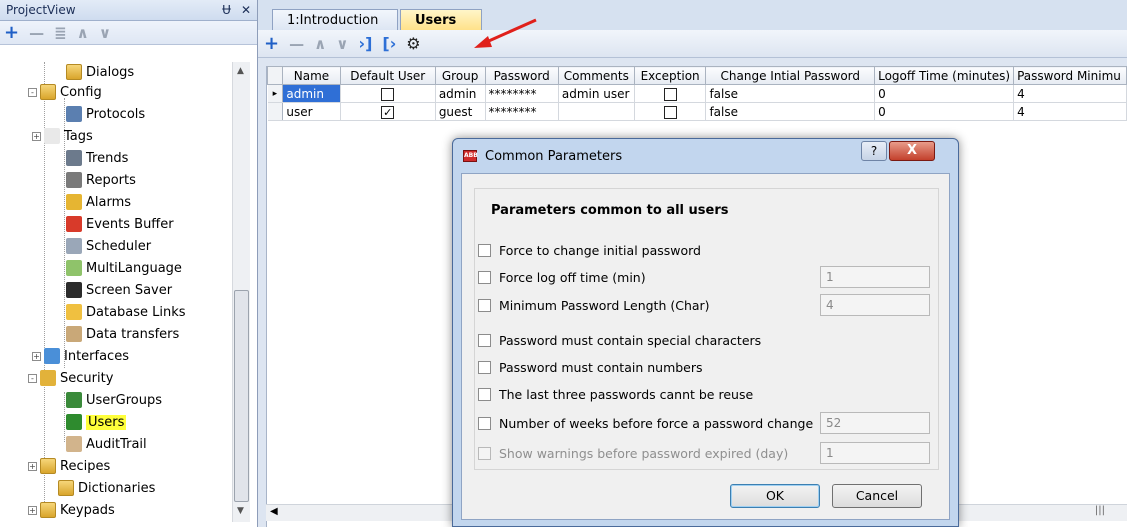 This screenshot has height=527, width=1127. I want to click on gear-icon: ⚙, so click(413, 43).